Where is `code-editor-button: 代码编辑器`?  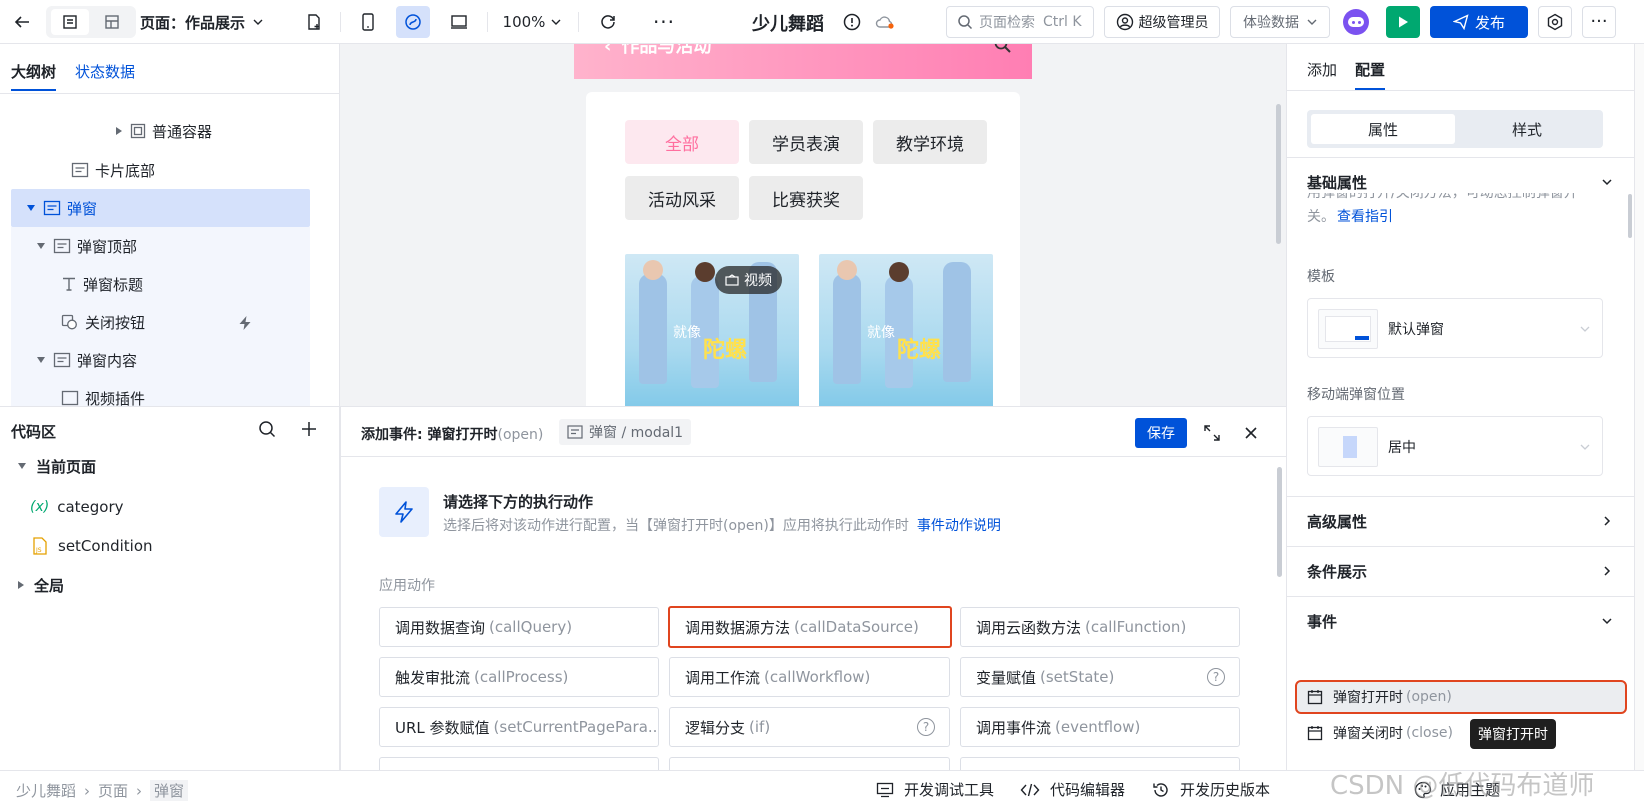
code-editor-button: 代码编辑器 is located at coordinates (1072, 789).